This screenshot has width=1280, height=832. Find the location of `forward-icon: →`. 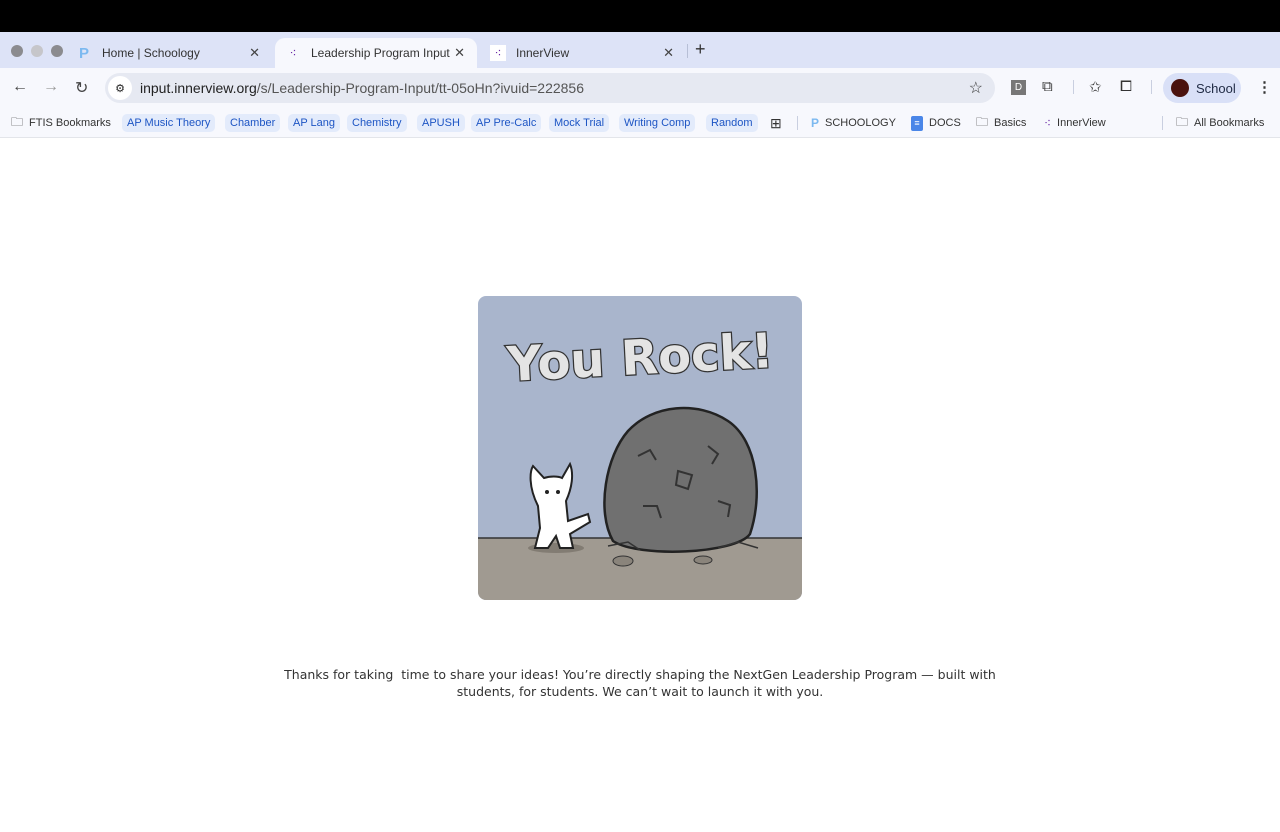

forward-icon: → is located at coordinates (51, 87).